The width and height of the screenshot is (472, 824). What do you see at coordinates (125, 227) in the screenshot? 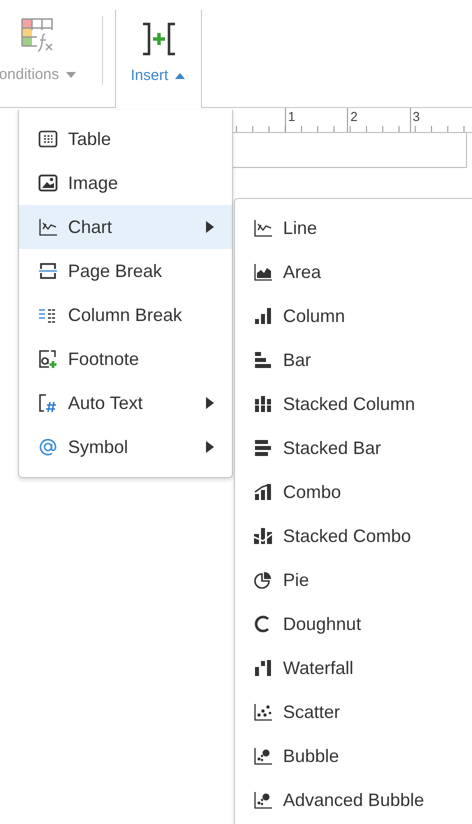
I see `menu-item: Chart` at bounding box center [125, 227].